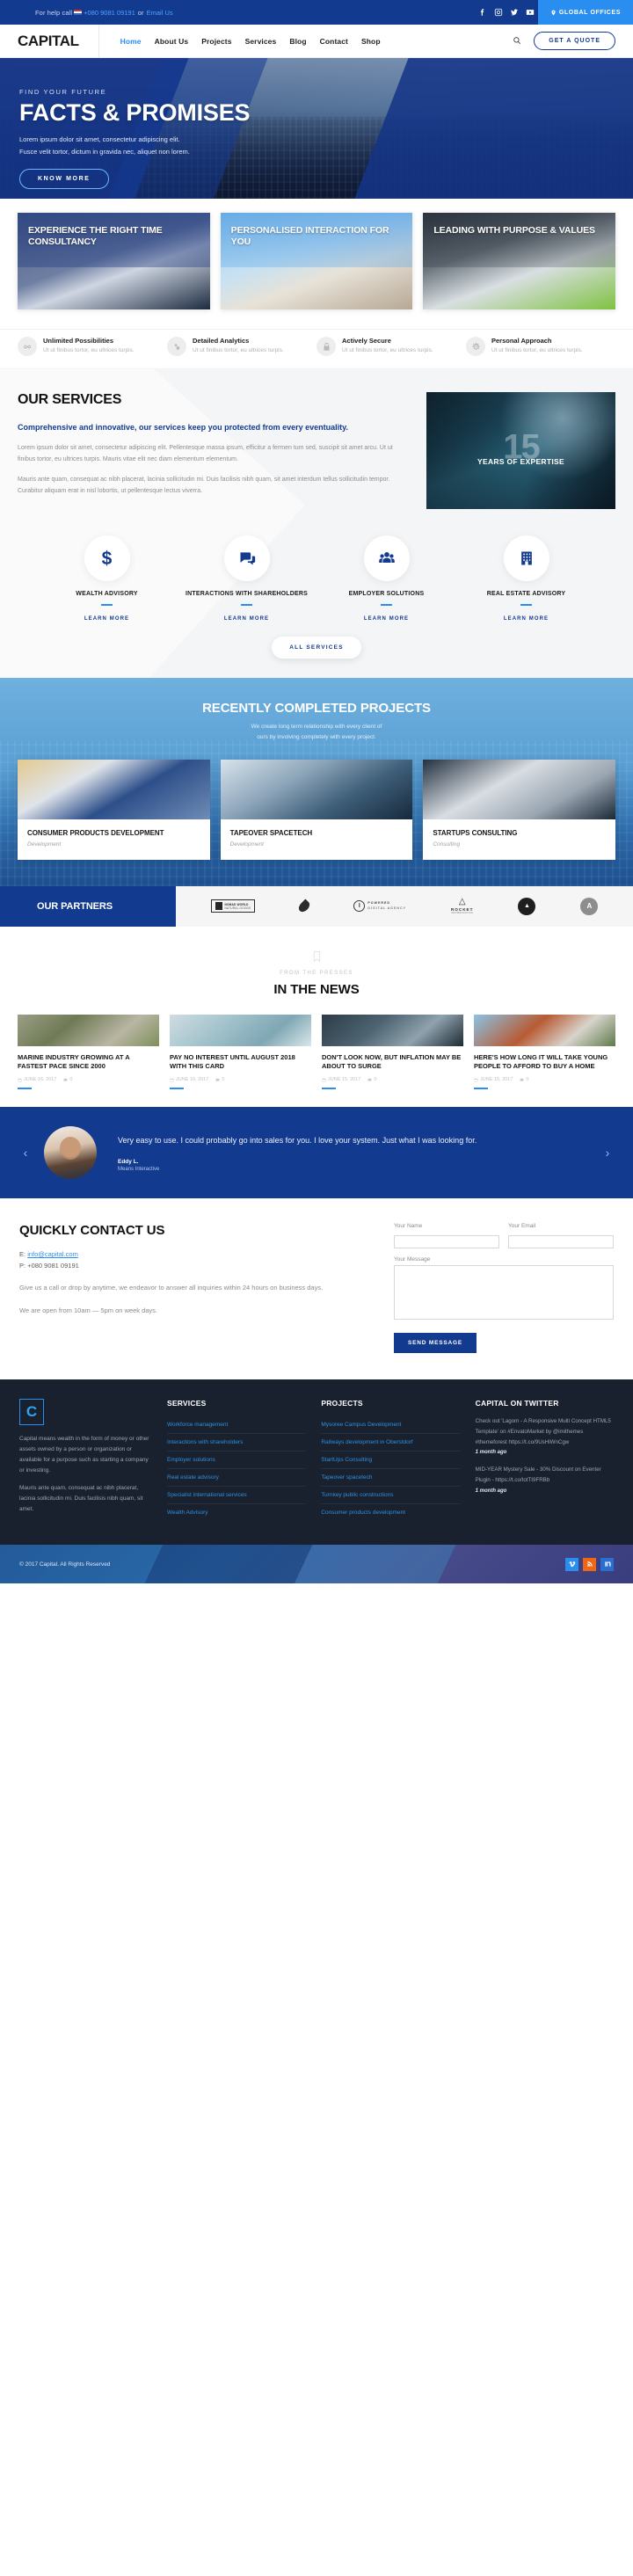 The height and width of the screenshot is (2576, 633). I want to click on testimonial-author-role: Means Interactive, so click(139, 1169).